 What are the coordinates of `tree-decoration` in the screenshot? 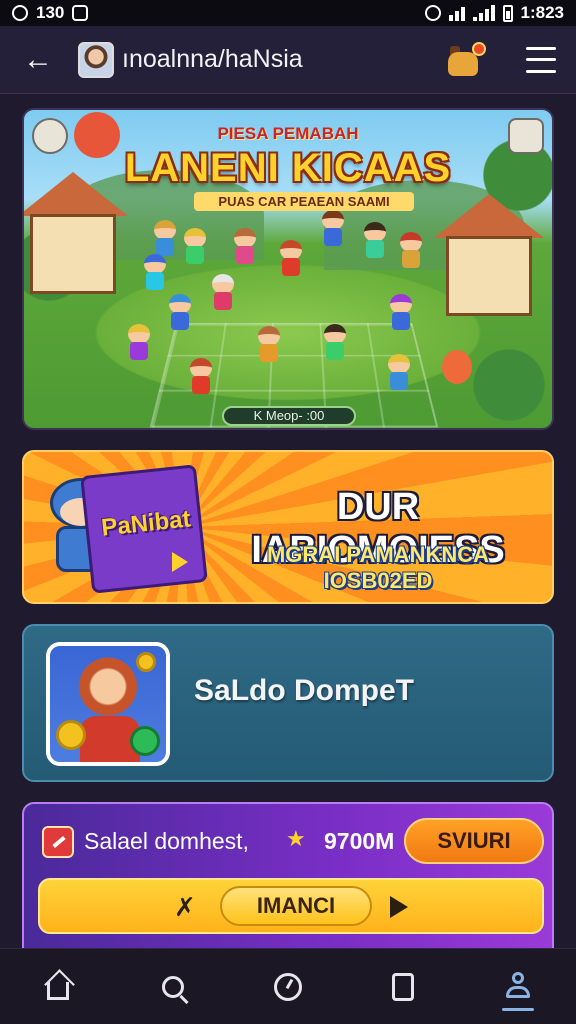 It's located at (508, 384).